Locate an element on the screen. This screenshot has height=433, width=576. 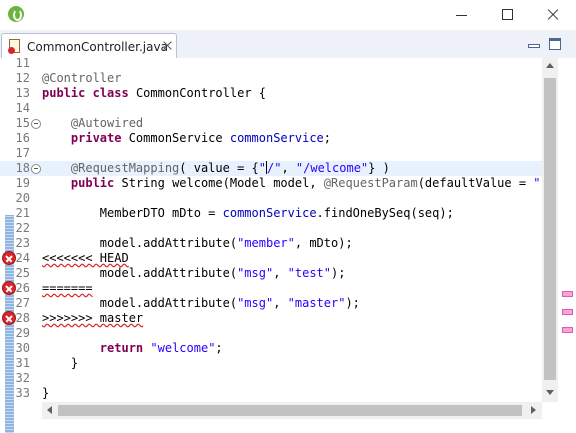
code-text: model.addAttribute("msg", "test"); is located at coordinates (194, 273).